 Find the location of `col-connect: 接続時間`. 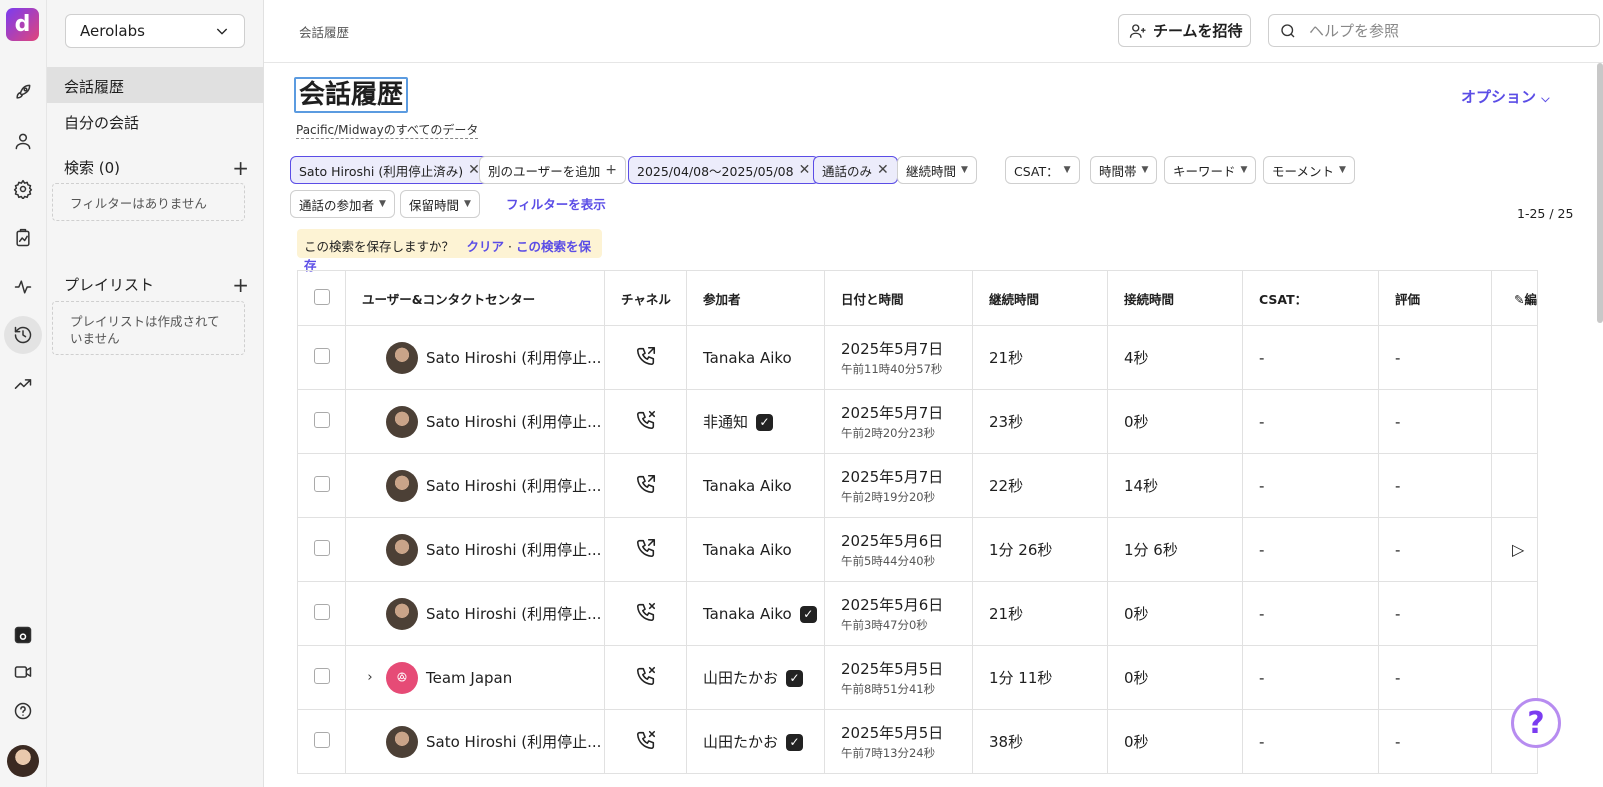

col-connect: 接続時間 is located at coordinates (1175, 298).